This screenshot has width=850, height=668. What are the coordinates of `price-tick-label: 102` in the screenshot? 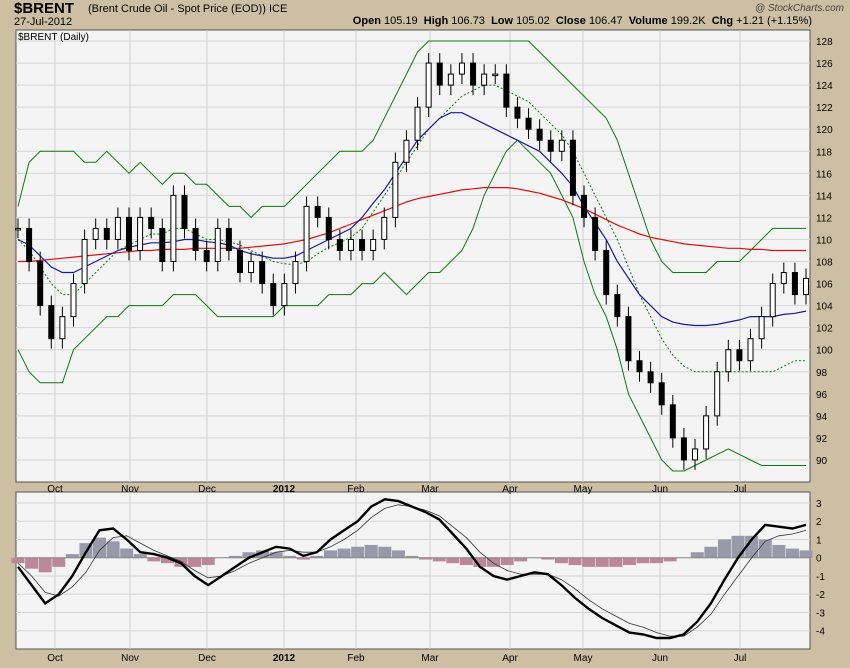 It's located at (824, 329).